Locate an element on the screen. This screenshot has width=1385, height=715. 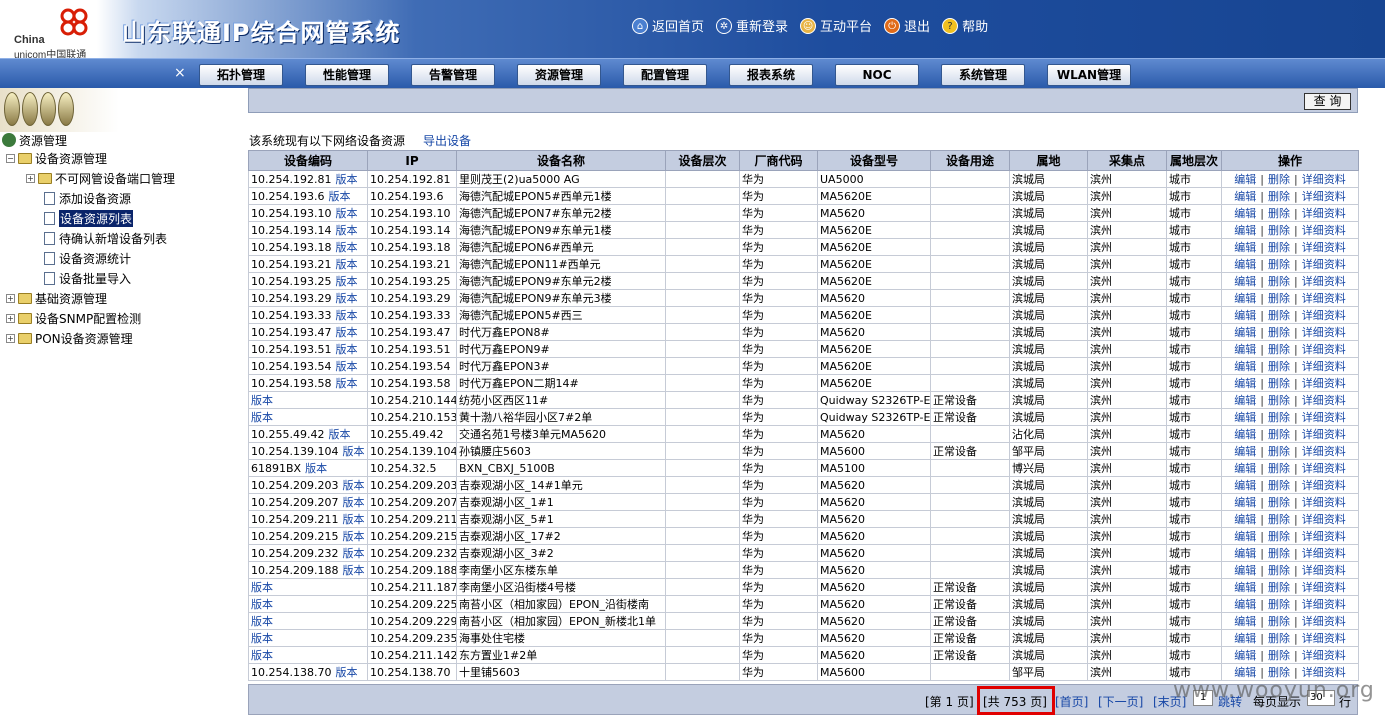
sidebar-item-resource-root: 资源管理 is located at coordinates (34, 140).